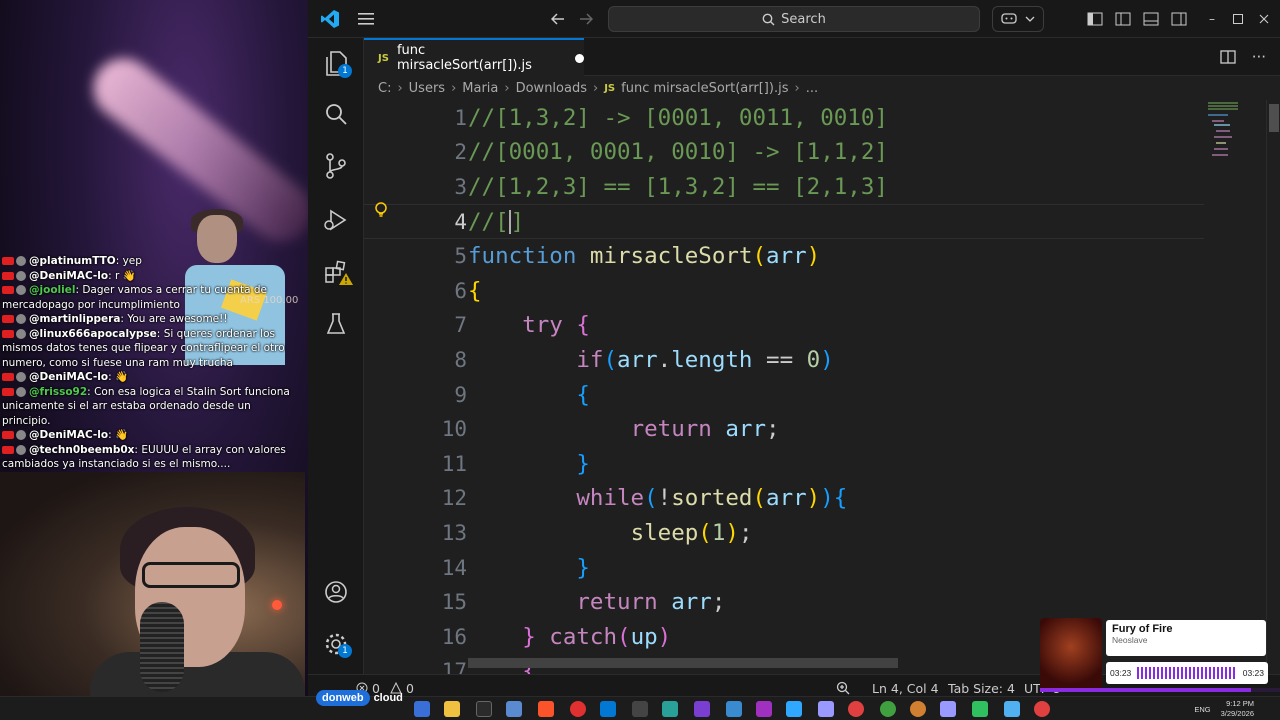 The image size is (1280, 720). What do you see at coordinates (336, 220) in the screenshot?
I see `run-debug-button` at bounding box center [336, 220].